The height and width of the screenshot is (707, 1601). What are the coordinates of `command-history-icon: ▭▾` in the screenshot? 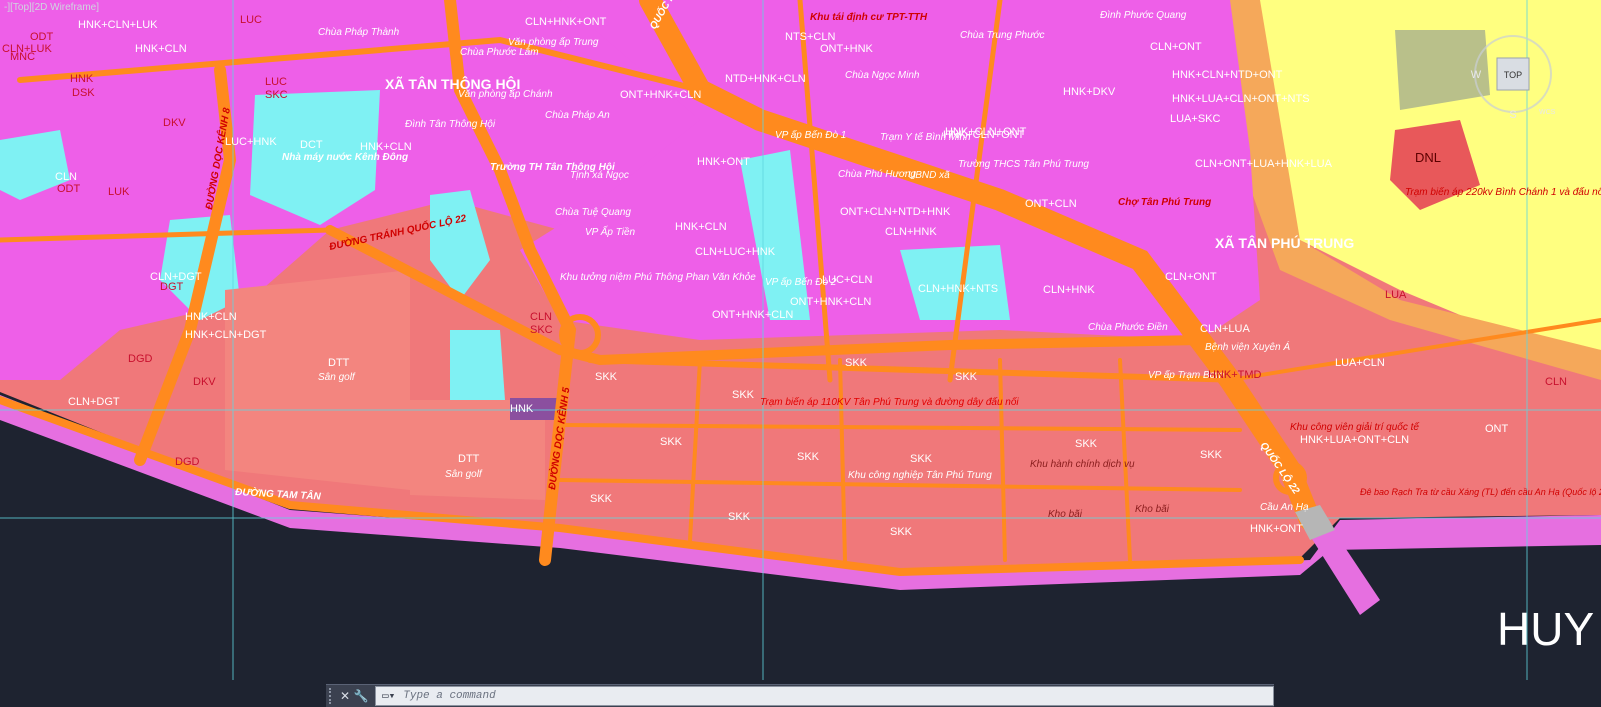 It's located at (388, 696).